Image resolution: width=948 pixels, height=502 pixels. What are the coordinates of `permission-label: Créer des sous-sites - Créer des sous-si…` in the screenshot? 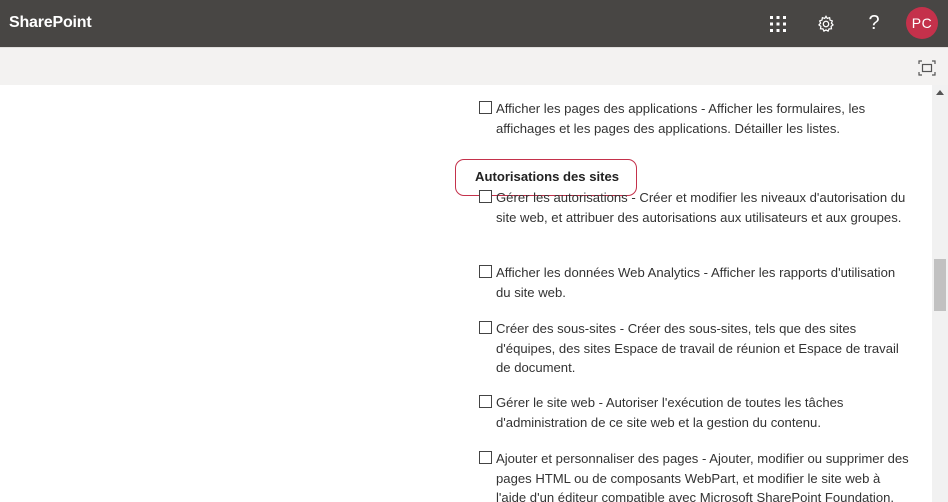 It's located at (697, 348).